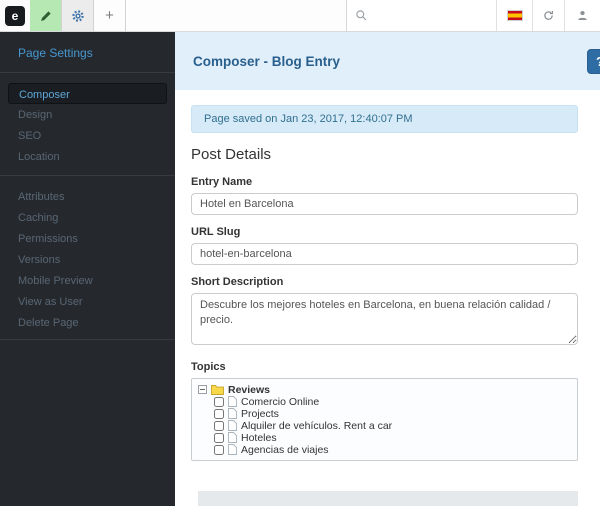 The height and width of the screenshot is (506, 600). I want to click on tree-collapse-icon, so click(202, 389).